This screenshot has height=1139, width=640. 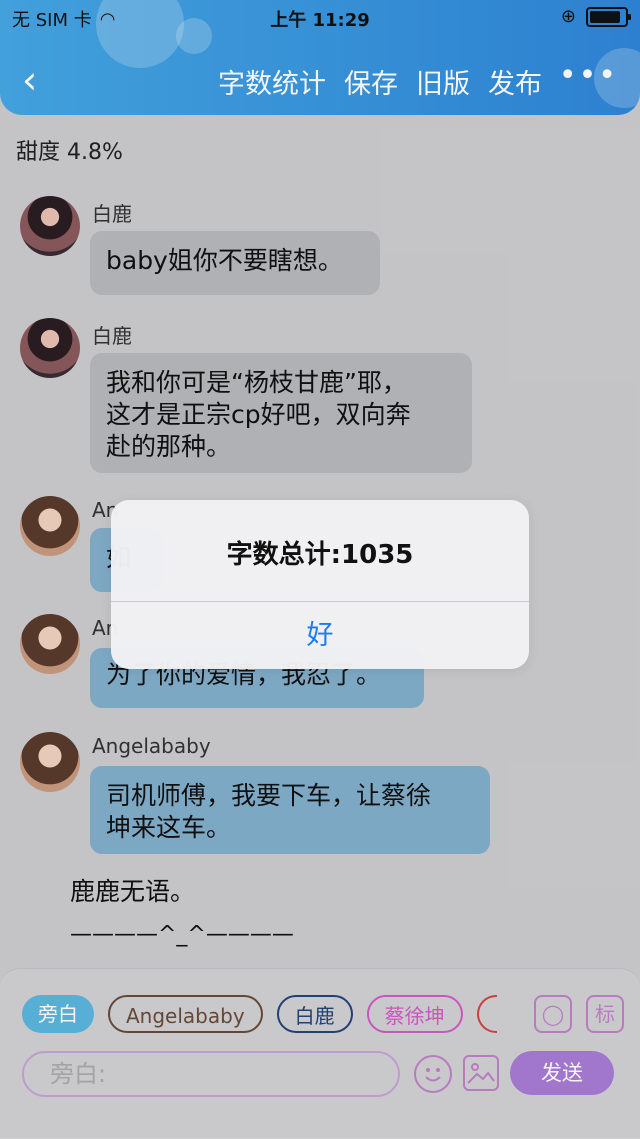 I want to click on word-count-dialog: 字数总计:1035 好, so click(x=320, y=584).